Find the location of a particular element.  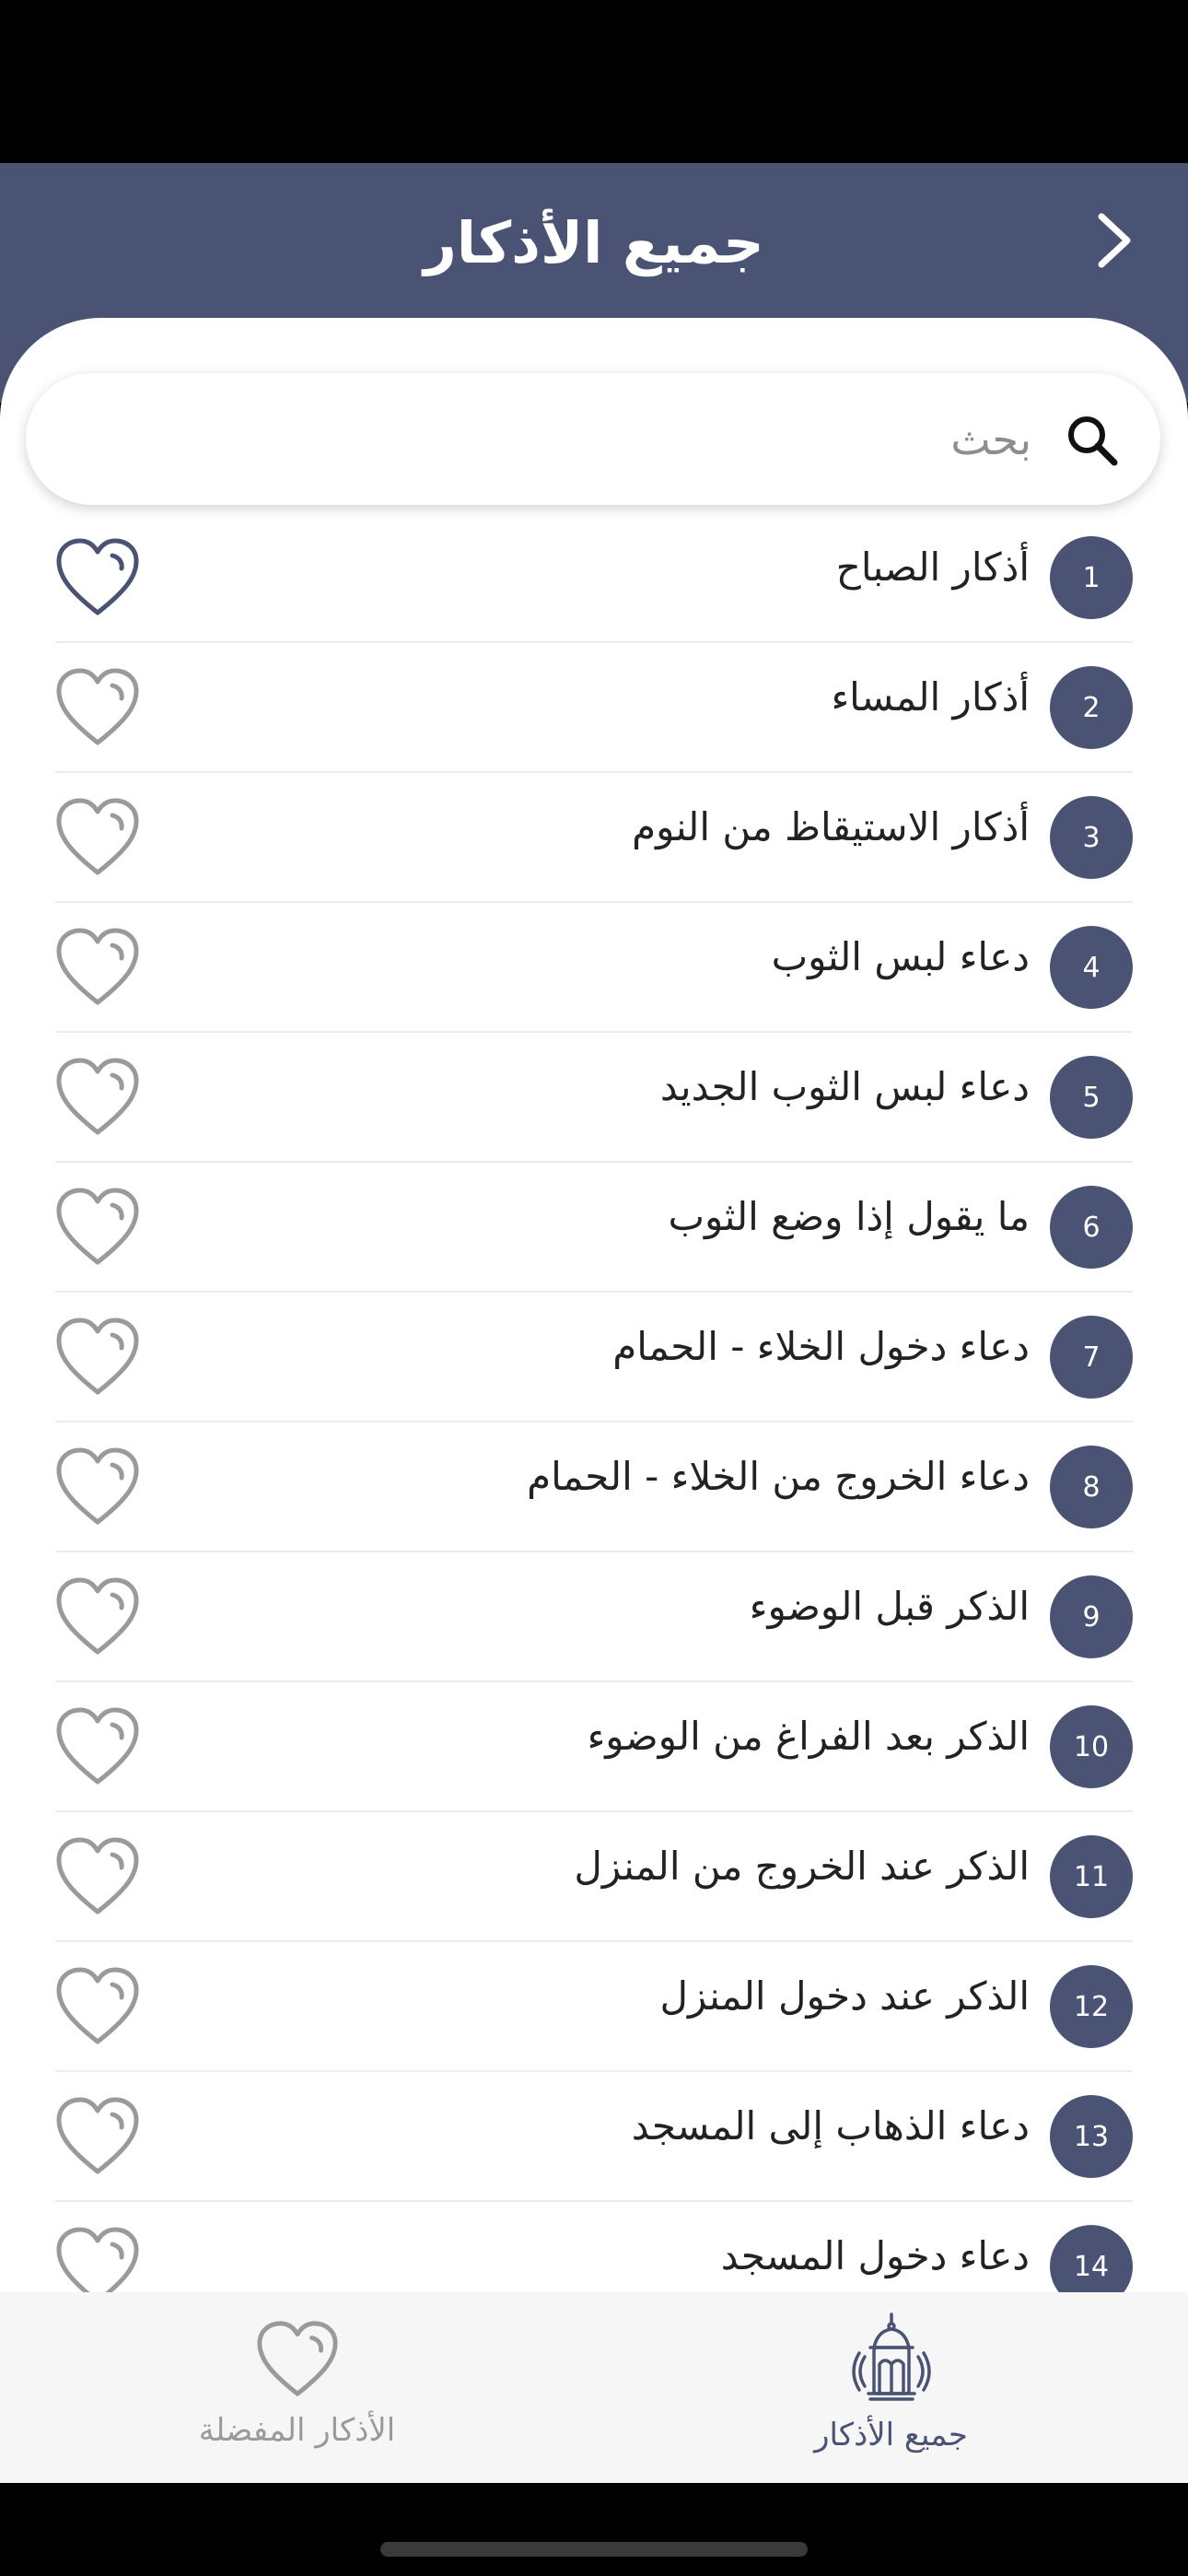

home-bar is located at coordinates (594, 2529).